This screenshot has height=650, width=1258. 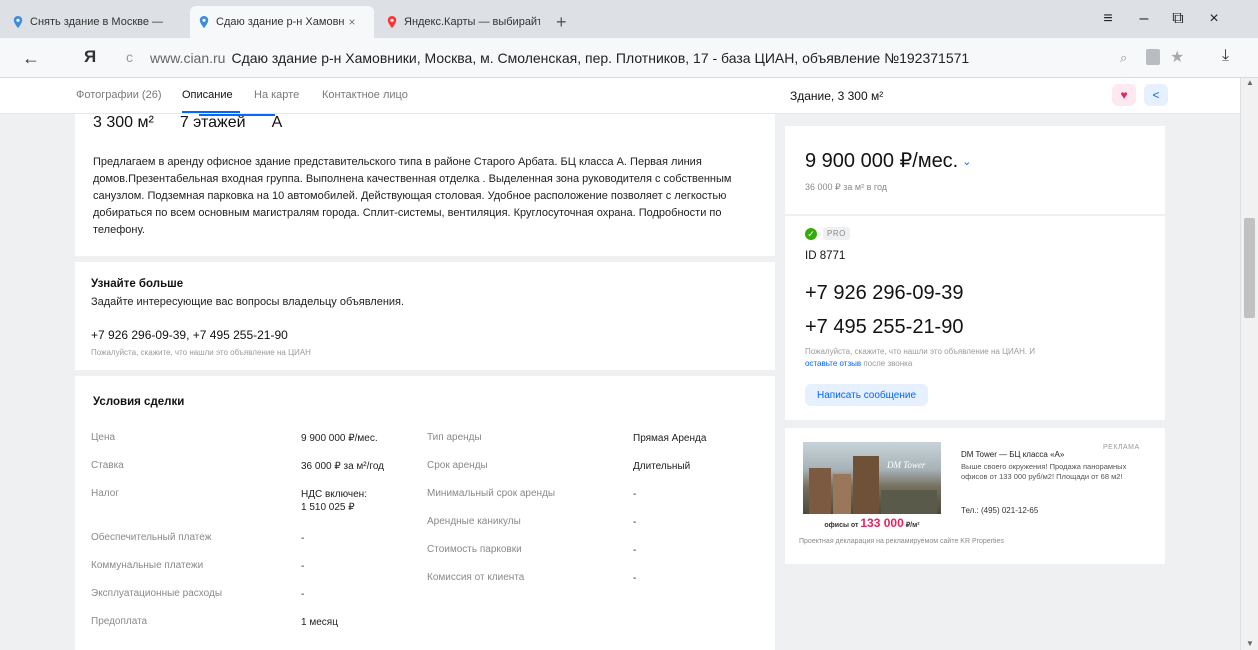 What do you see at coordinates (107, 465) in the screenshot?
I see `term-label: Ставка` at bounding box center [107, 465].